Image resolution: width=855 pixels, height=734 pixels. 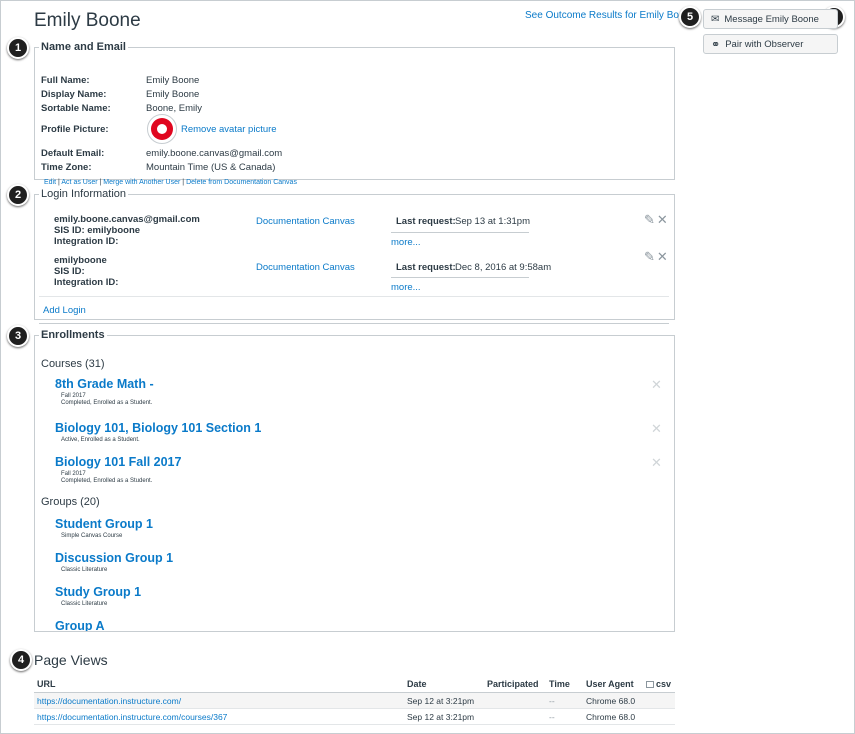 I want to click on callout-badge-4: 4, so click(x=21, y=660).